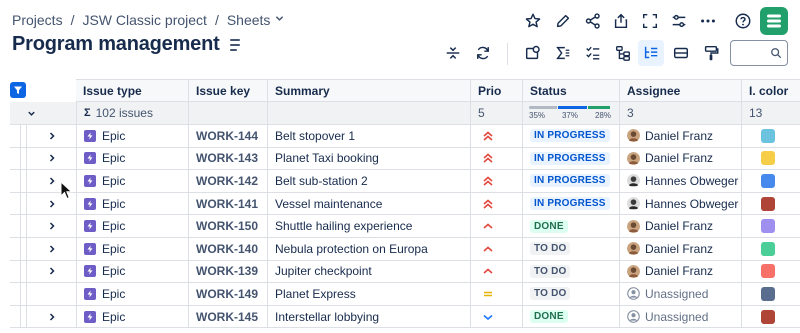 The height and width of the screenshot is (333, 800). I want to click on breadcrumb-project: JSW Classic project, so click(144, 20).